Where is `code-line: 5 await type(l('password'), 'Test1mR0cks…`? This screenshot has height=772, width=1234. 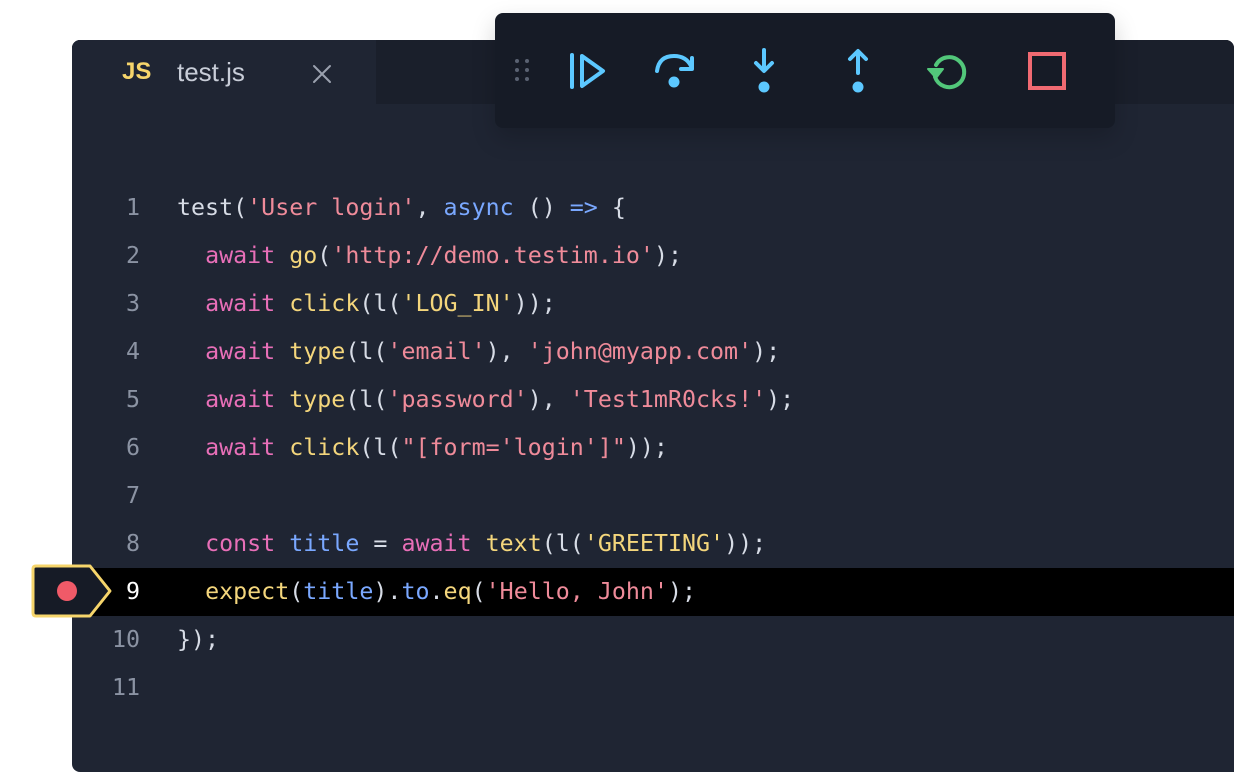 code-line: 5 await type(l('password'), 'Test1mR0cks… is located at coordinates (653, 400).